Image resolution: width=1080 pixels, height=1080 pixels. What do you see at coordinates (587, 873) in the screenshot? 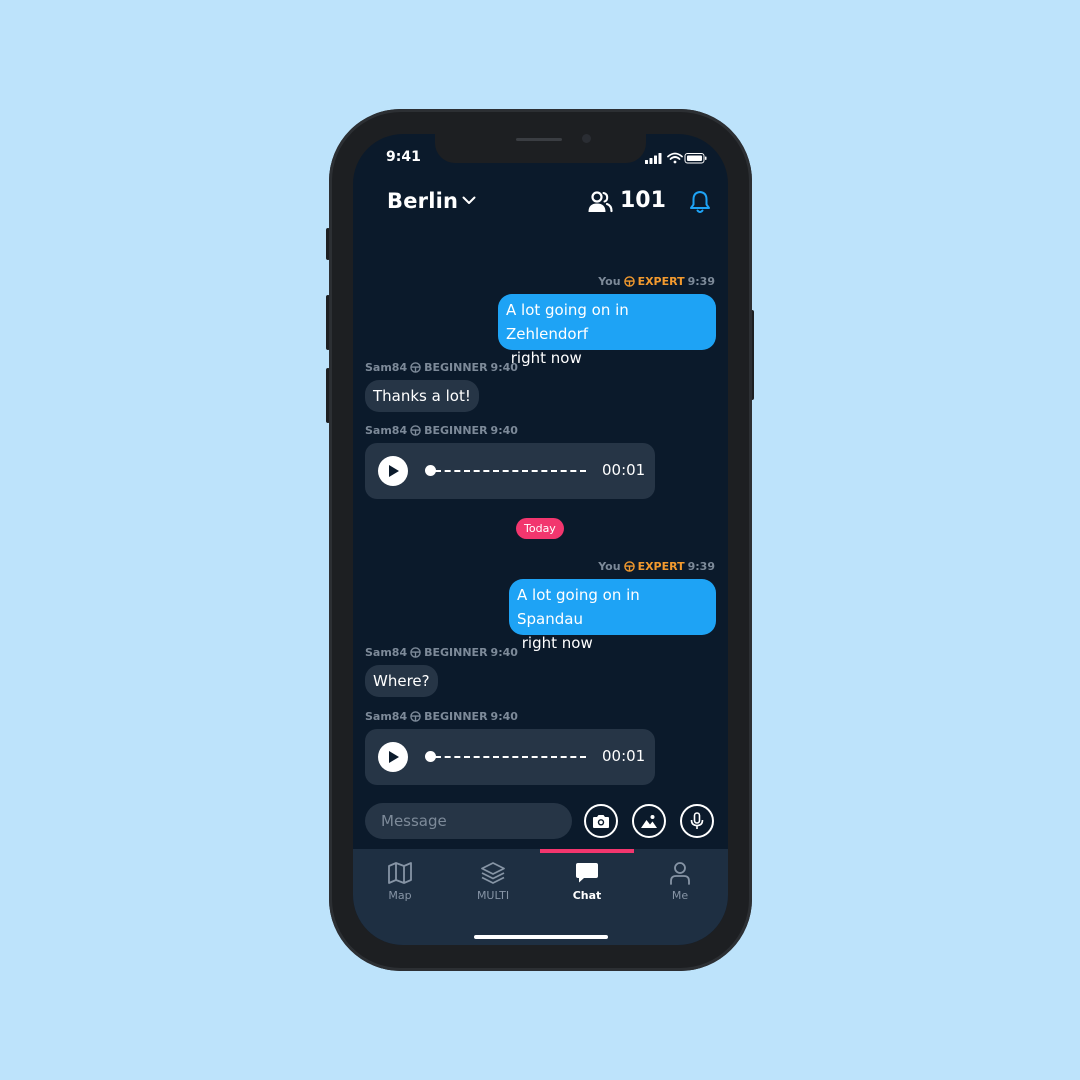
I see `chat-icon` at bounding box center [587, 873].